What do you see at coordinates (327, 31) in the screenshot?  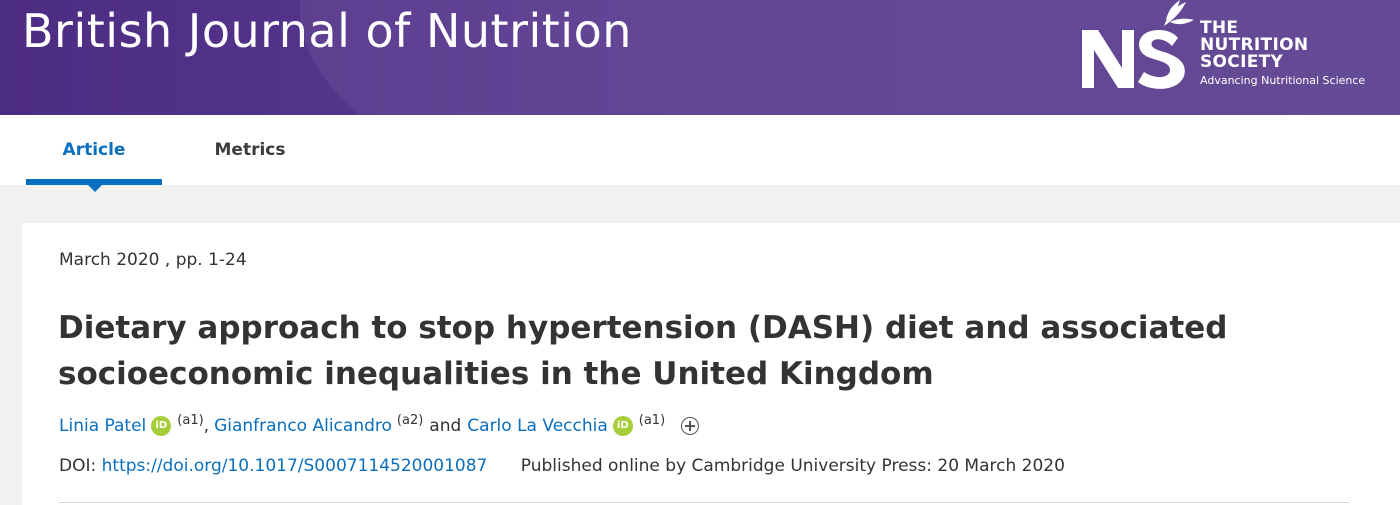 I see `journal-title: British Journal of Nutrition` at bounding box center [327, 31].